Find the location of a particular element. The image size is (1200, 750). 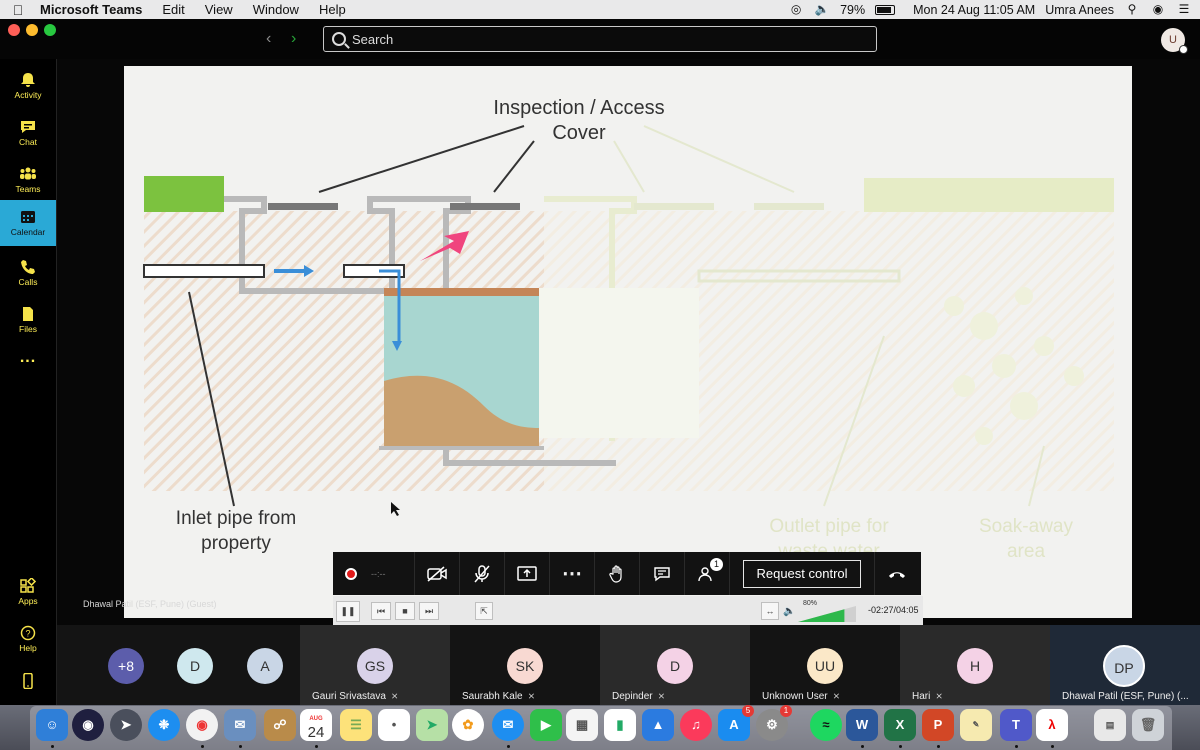

mail-stamp-icon: ✉ is located at coordinates (240, 725).